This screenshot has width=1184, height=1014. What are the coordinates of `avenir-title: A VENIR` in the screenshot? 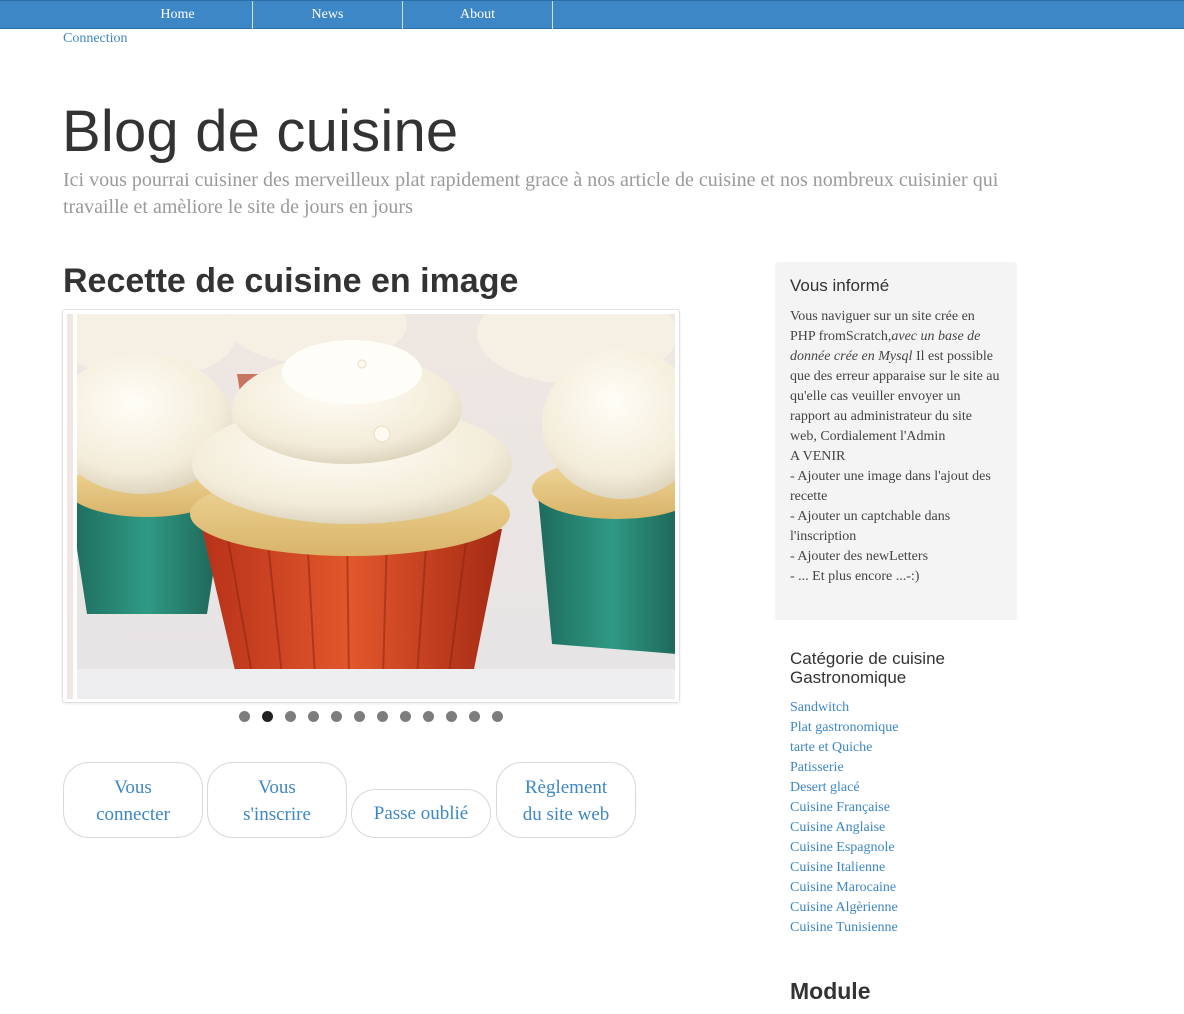 It's located at (818, 456).